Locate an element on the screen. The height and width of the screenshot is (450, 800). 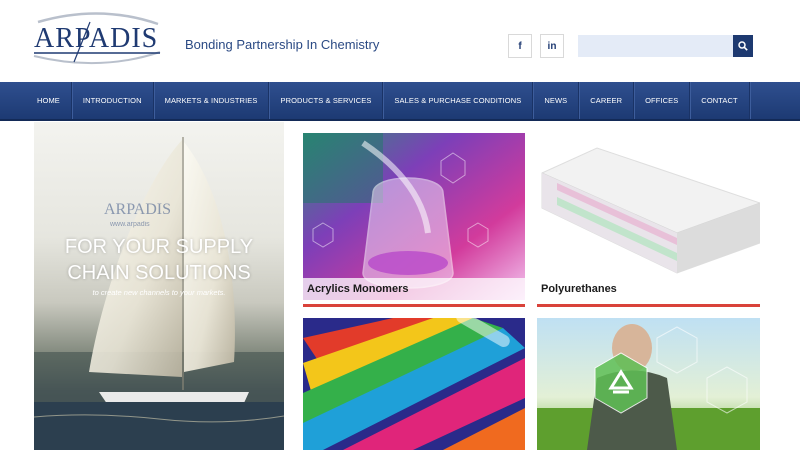
search-input is located at coordinates (655, 46).